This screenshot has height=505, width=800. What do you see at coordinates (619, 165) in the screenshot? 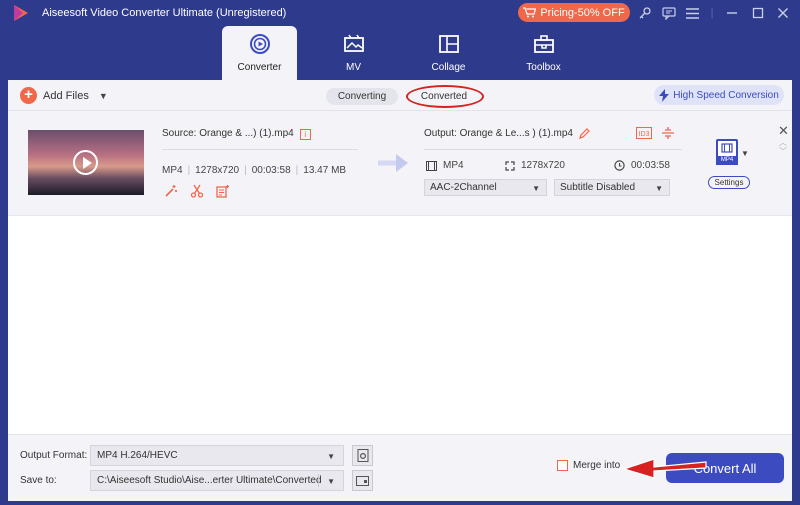
I see `clock-icon` at bounding box center [619, 165].